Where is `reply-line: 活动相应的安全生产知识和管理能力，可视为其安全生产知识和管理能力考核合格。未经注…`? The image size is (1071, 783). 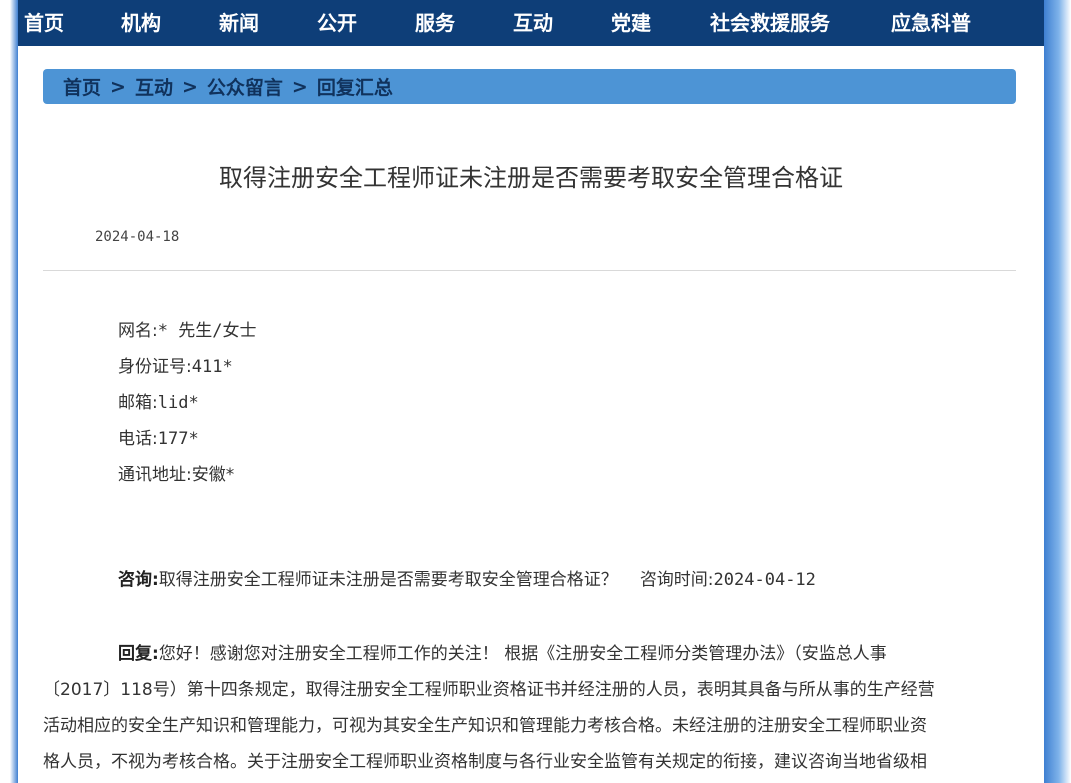
reply-line: 活动相应的安全生产知识和管理能力，可视为其安全生产知识和管理能力考核合格。未经注… is located at coordinates (485, 726).